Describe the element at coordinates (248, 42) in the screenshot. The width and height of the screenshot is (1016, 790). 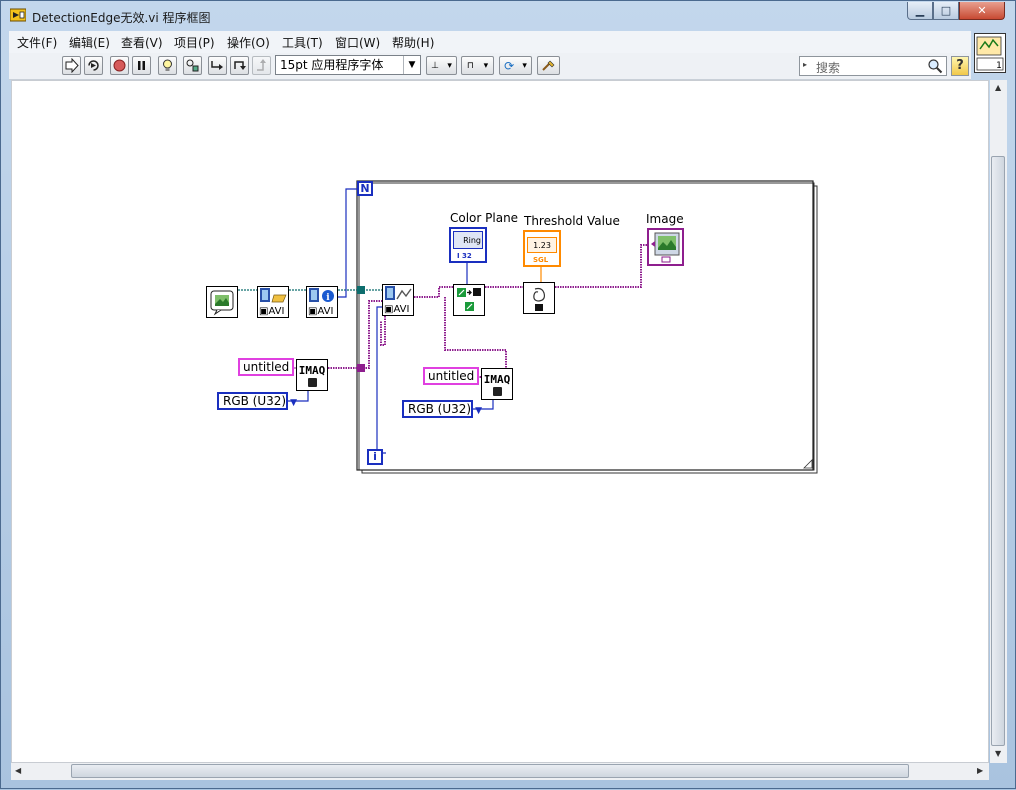
I see `menu-operate: 操作(O)` at that location.